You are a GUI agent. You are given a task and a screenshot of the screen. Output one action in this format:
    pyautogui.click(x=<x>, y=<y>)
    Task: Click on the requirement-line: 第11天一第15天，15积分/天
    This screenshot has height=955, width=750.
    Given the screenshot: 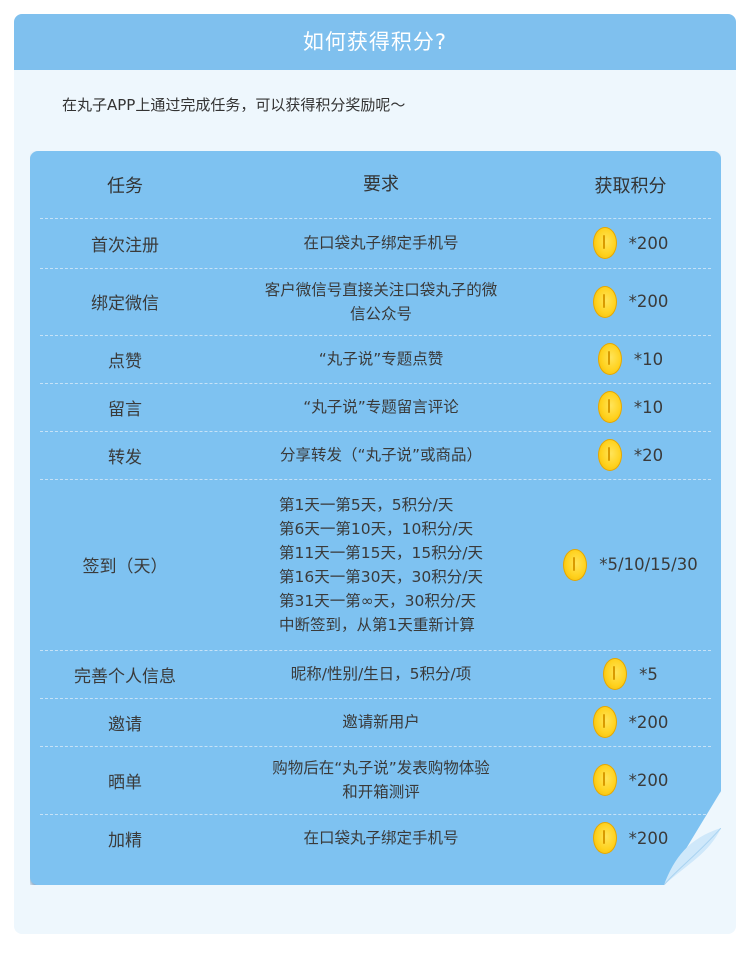 What is the action you would take?
    pyautogui.click(x=381, y=552)
    